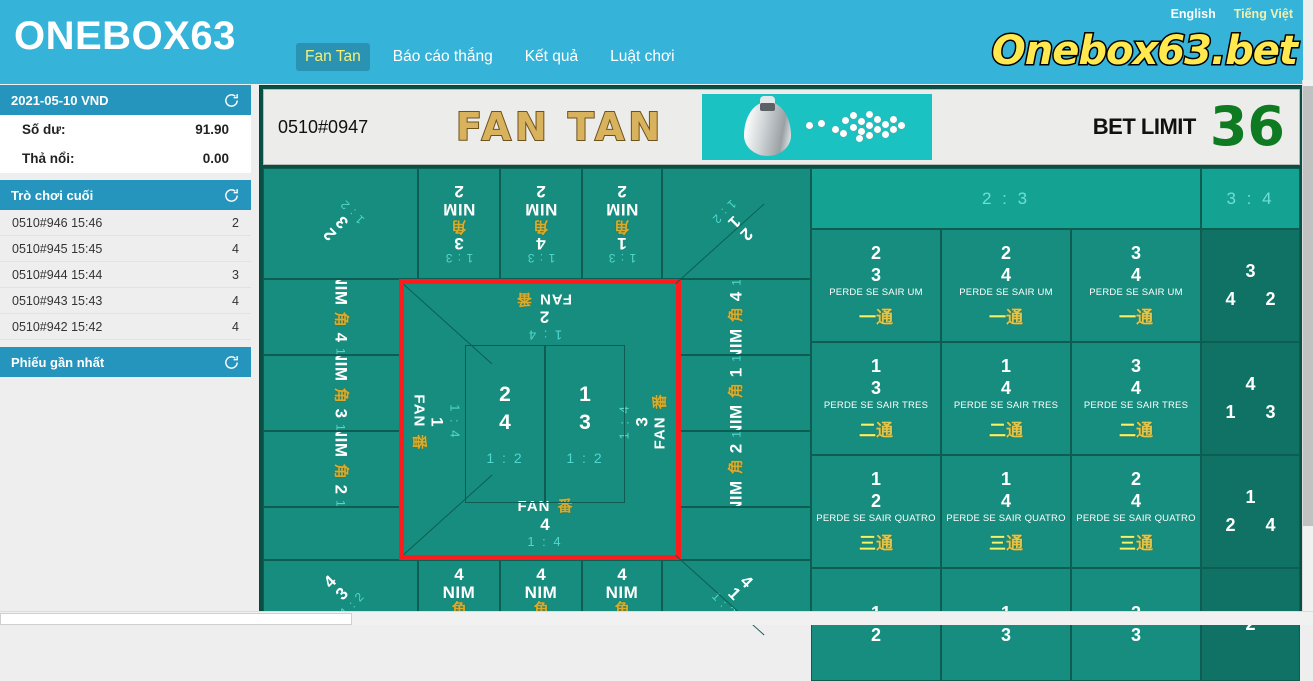  Describe the element at coordinates (60, 100) in the screenshot. I see `account-date-currency: 2021-05-10 VND` at that location.